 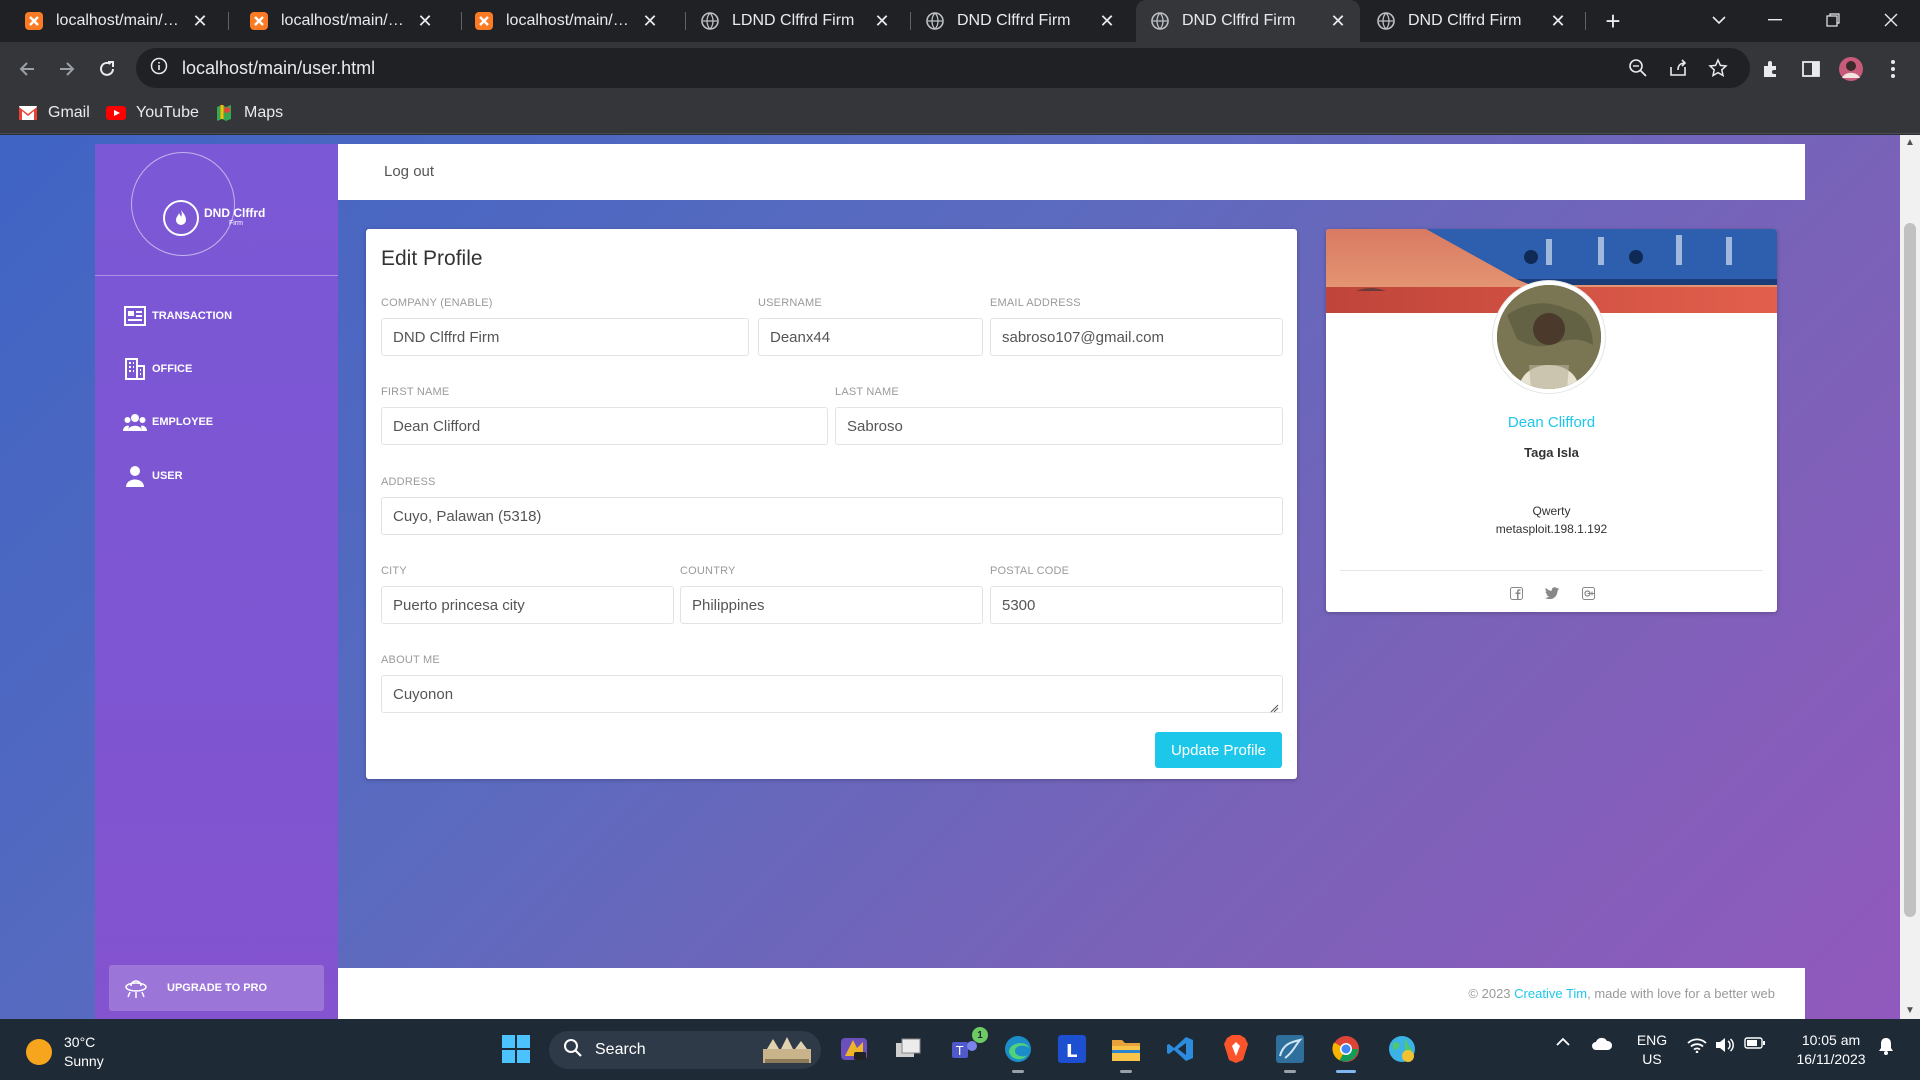 I want to click on browser-tab-5: DND Clffrd Firm ✕, so click(x=1020, y=21).